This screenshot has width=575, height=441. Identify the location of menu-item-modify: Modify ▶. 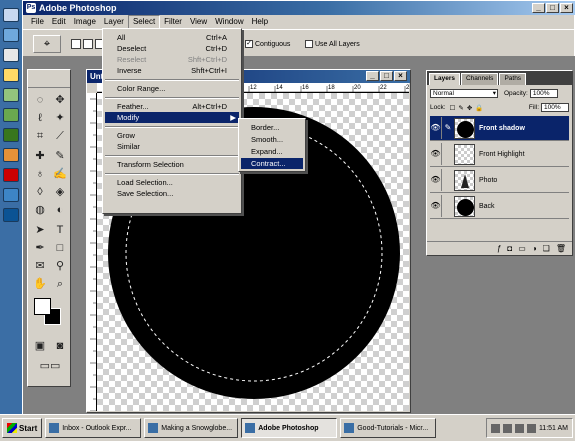
(172, 117).